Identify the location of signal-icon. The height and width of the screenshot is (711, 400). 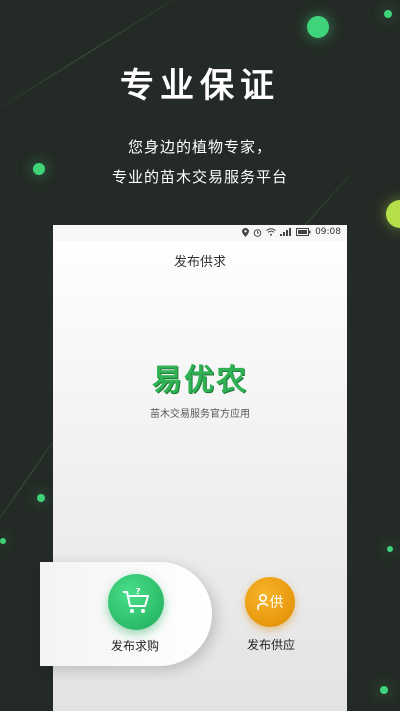
(286, 232).